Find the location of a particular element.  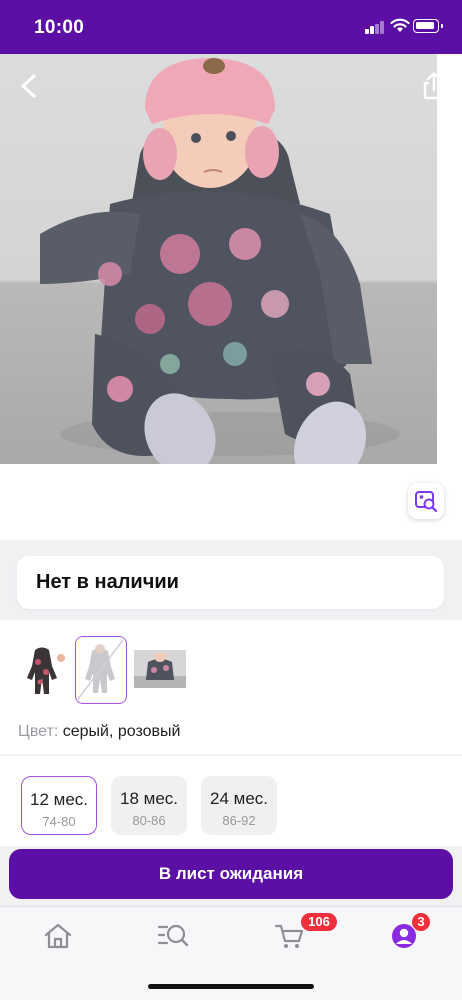

visual-search-icon is located at coordinates (426, 502).